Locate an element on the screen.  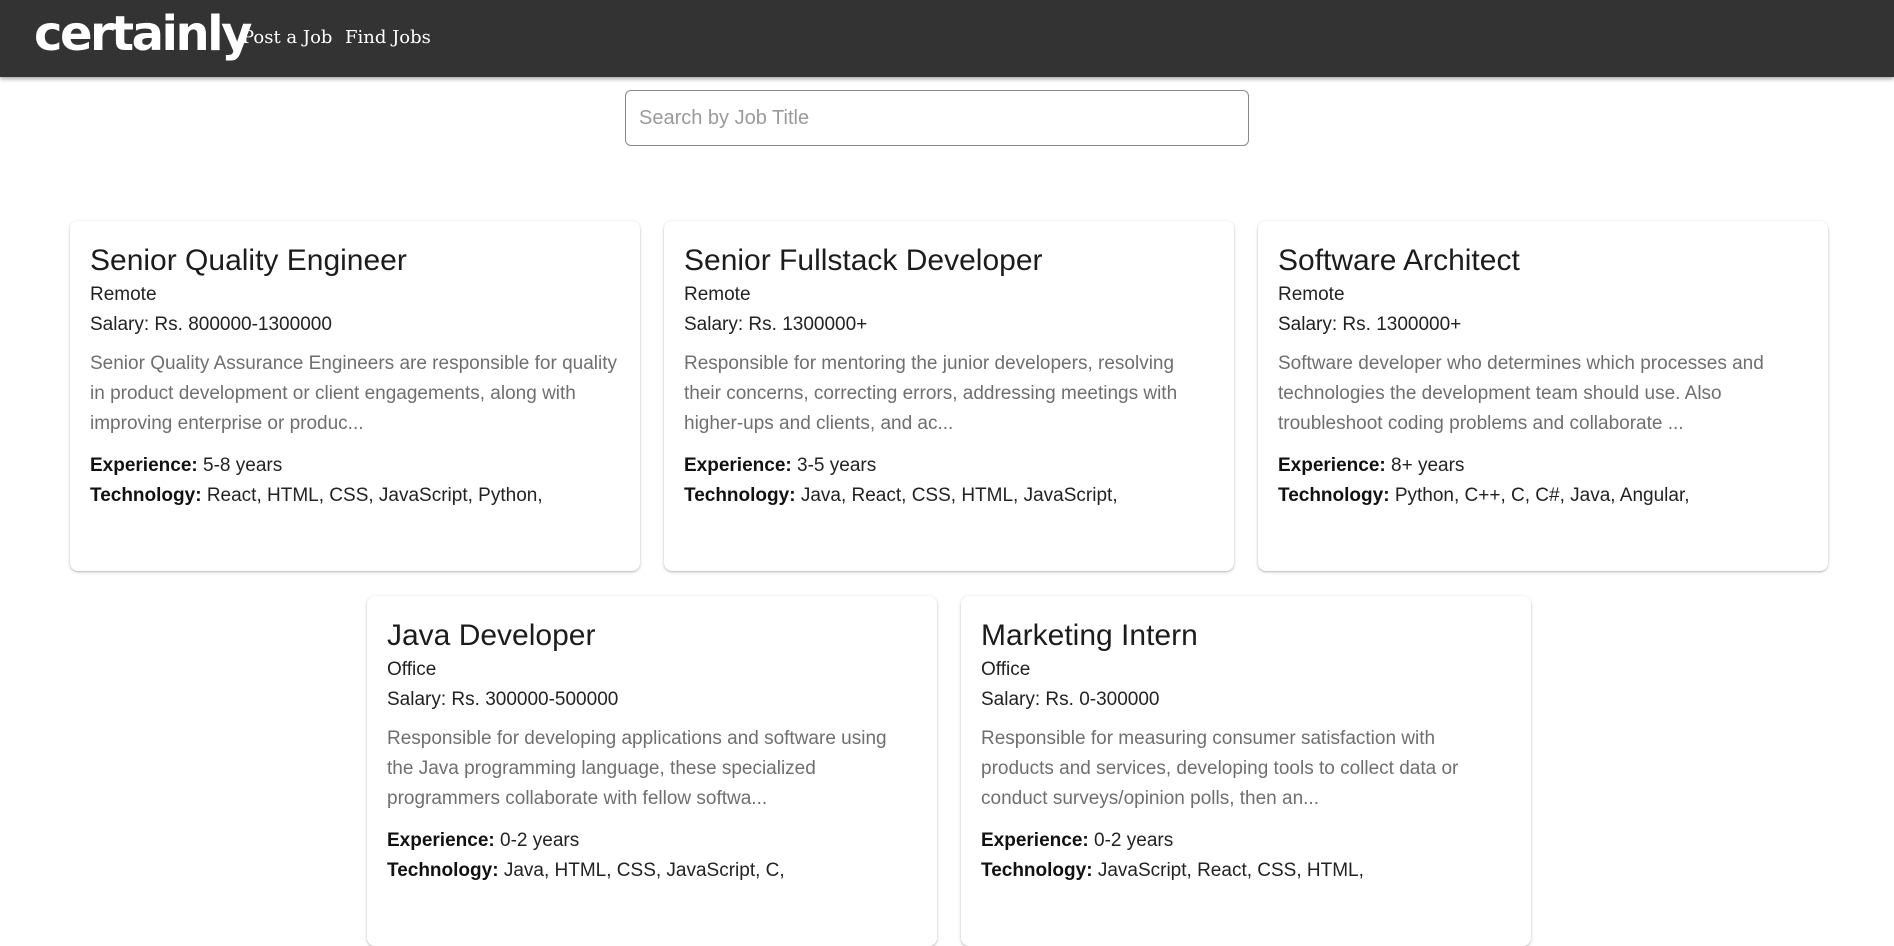
search-box is located at coordinates (937, 118).